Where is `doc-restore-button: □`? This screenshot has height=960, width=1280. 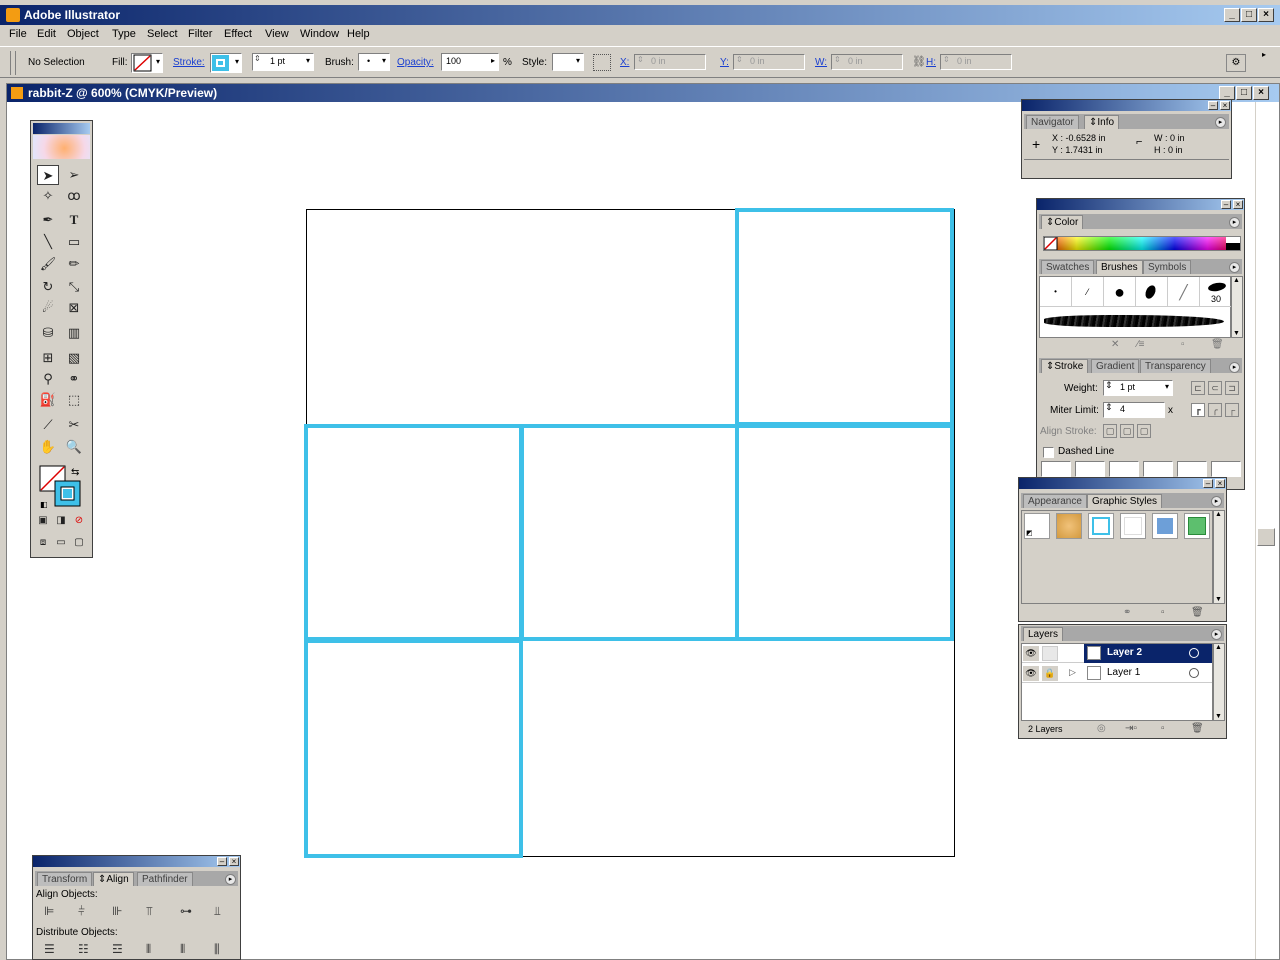 doc-restore-button: □ is located at coordinates (1244, 93).